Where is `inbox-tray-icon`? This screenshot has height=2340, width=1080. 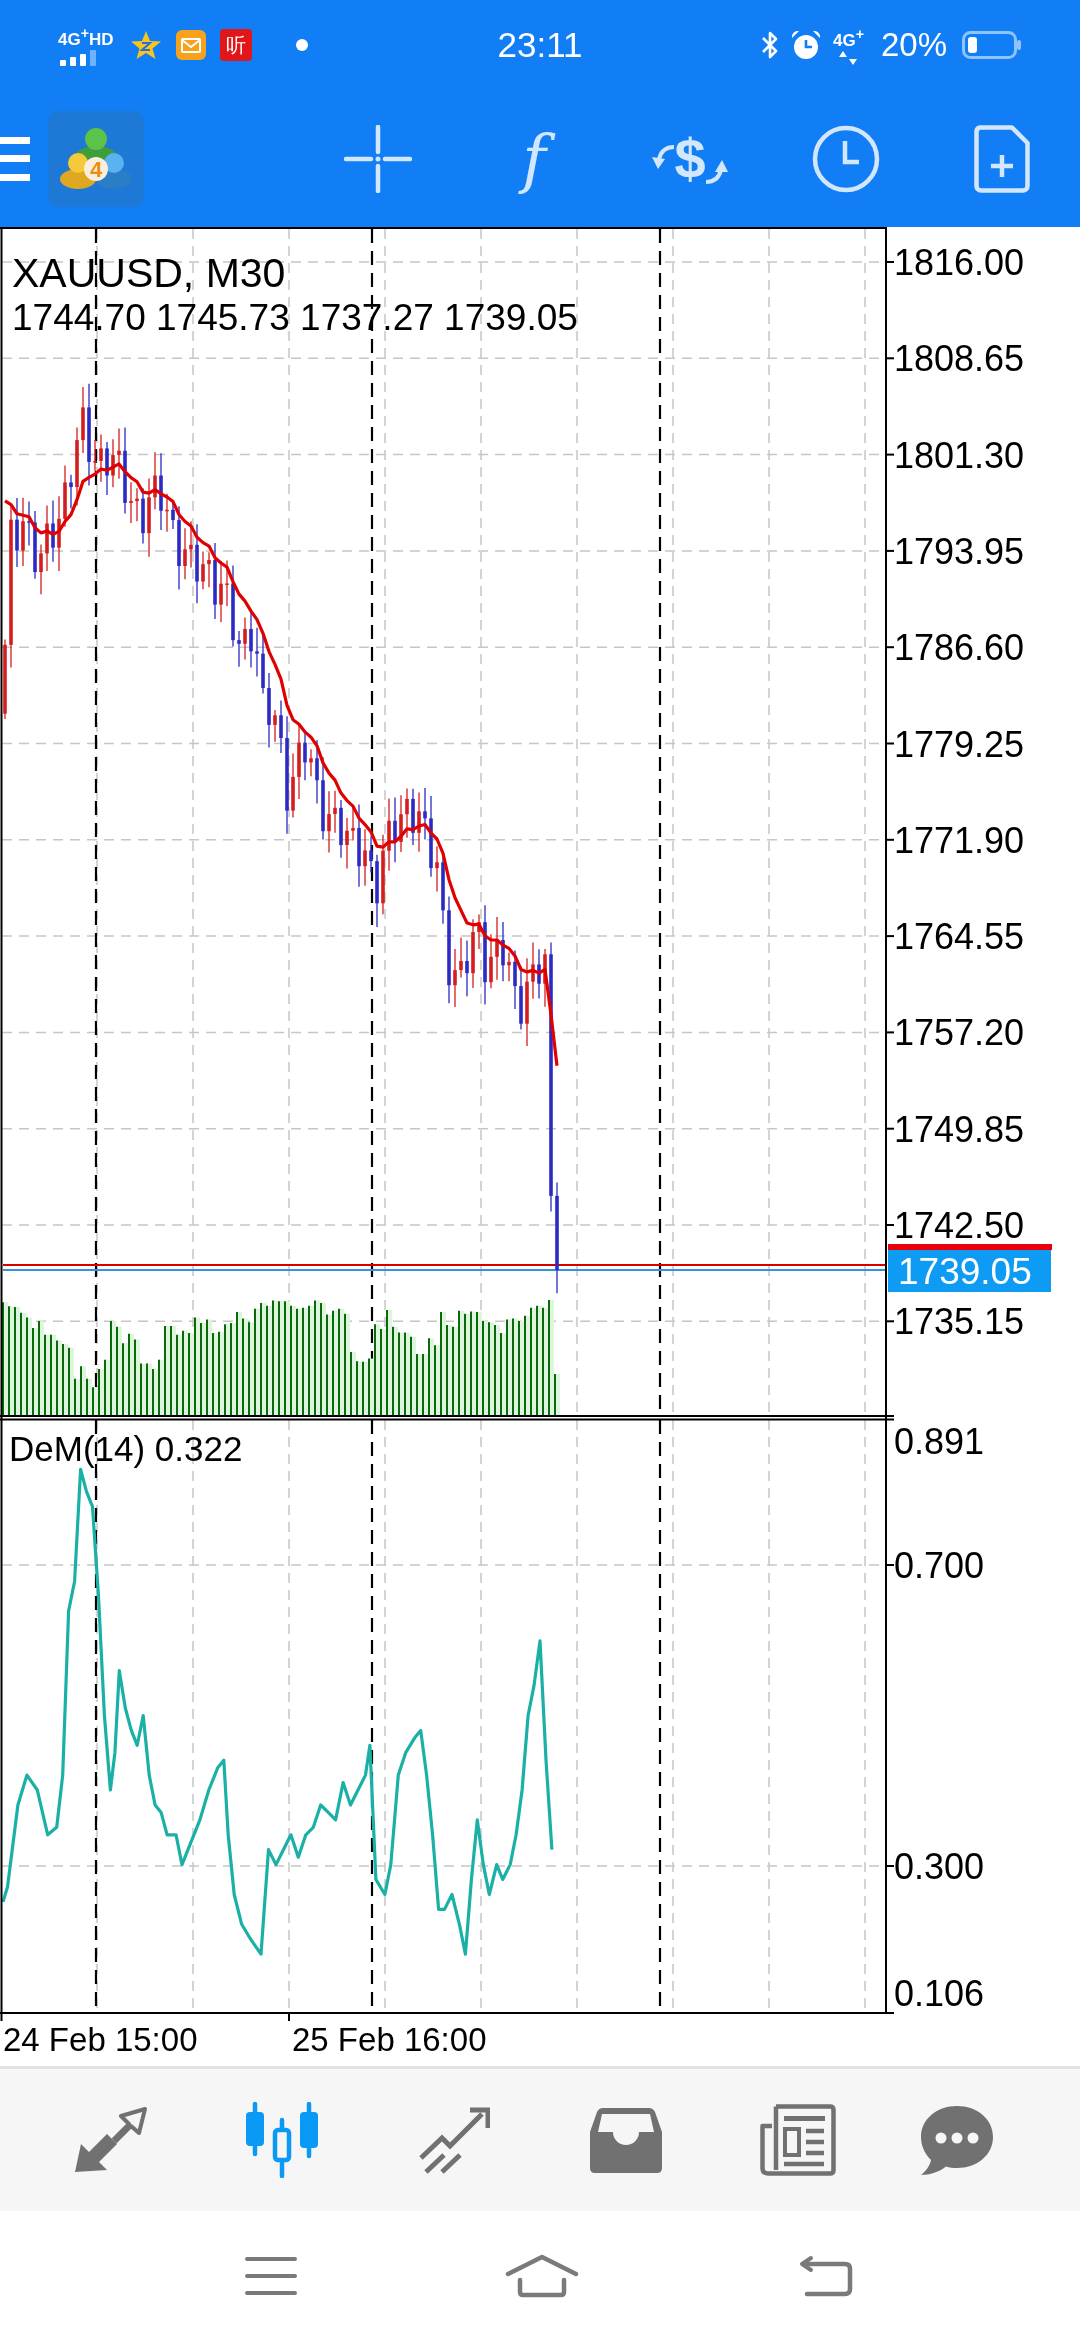
inbox-tray-icon is located at coordinates (626, 2140).